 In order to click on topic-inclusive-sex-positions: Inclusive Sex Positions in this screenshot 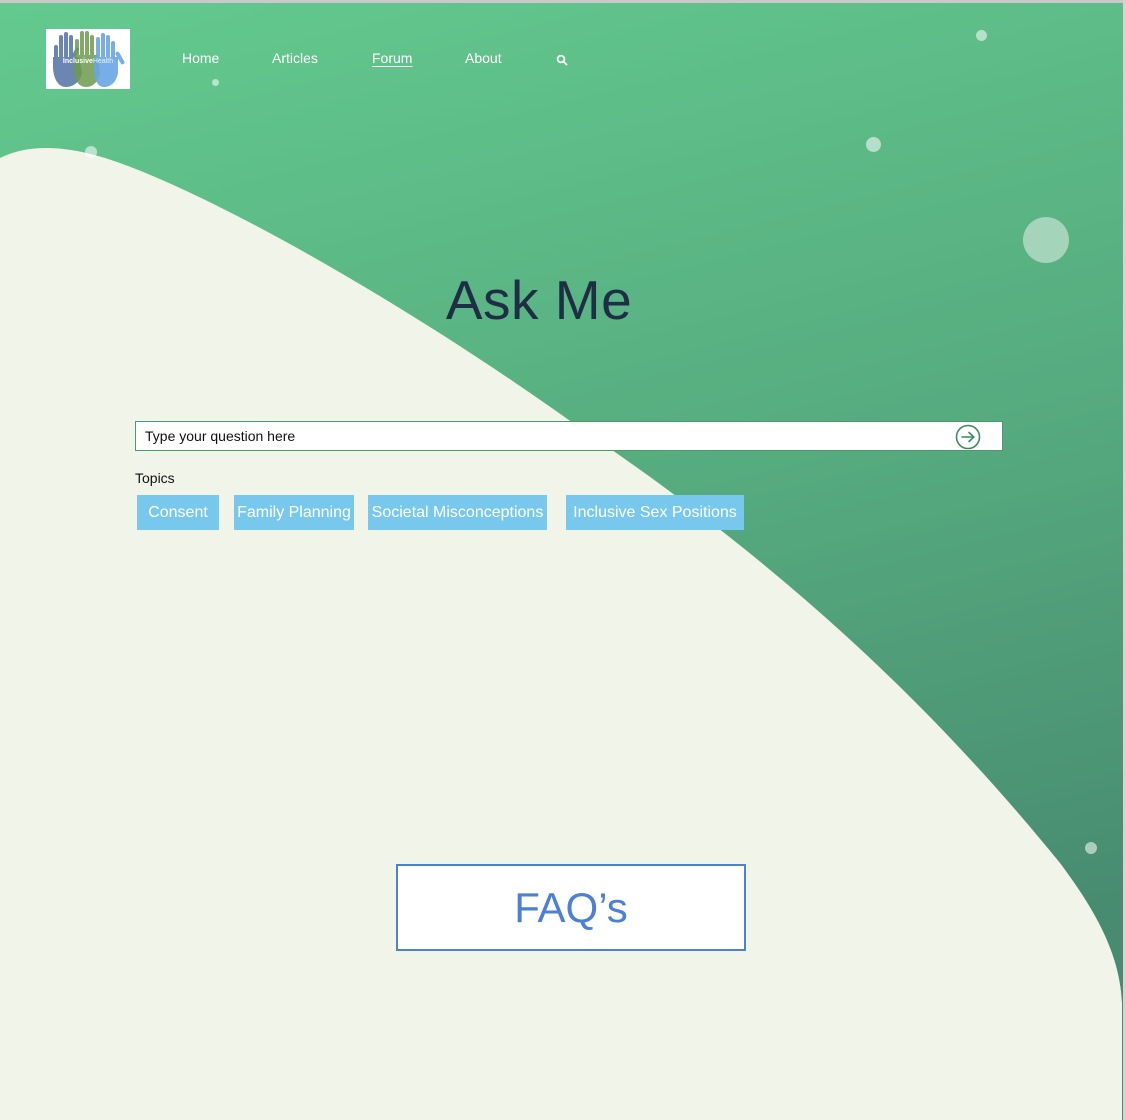, I will do `click(655, 512)`.